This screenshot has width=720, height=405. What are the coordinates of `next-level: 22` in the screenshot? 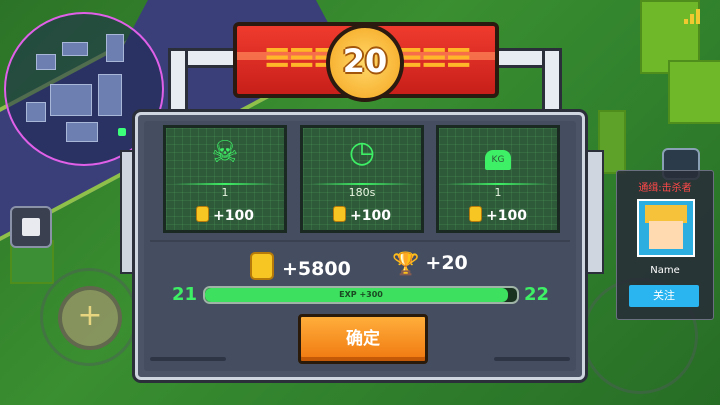 It's located at (537, 294).